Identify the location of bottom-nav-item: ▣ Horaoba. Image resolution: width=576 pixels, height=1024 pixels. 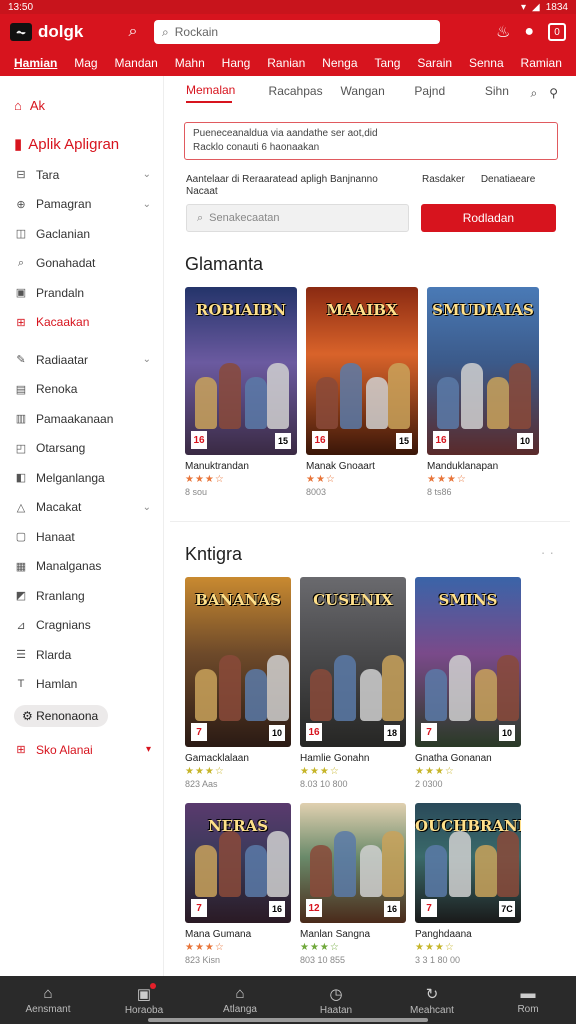
(144, 999).